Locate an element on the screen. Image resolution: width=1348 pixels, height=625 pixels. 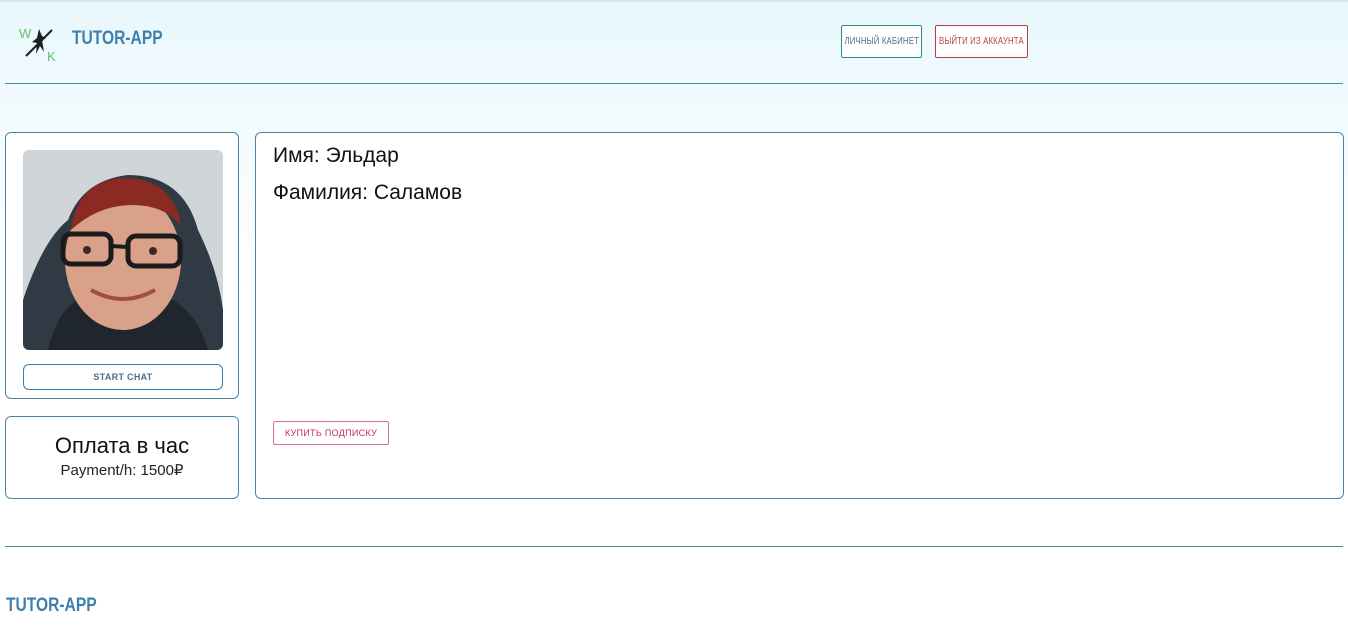
personal-cabinet-label: ЛИЧНЫЙ КАБИНЕТ is located at coordinates (881, 41).